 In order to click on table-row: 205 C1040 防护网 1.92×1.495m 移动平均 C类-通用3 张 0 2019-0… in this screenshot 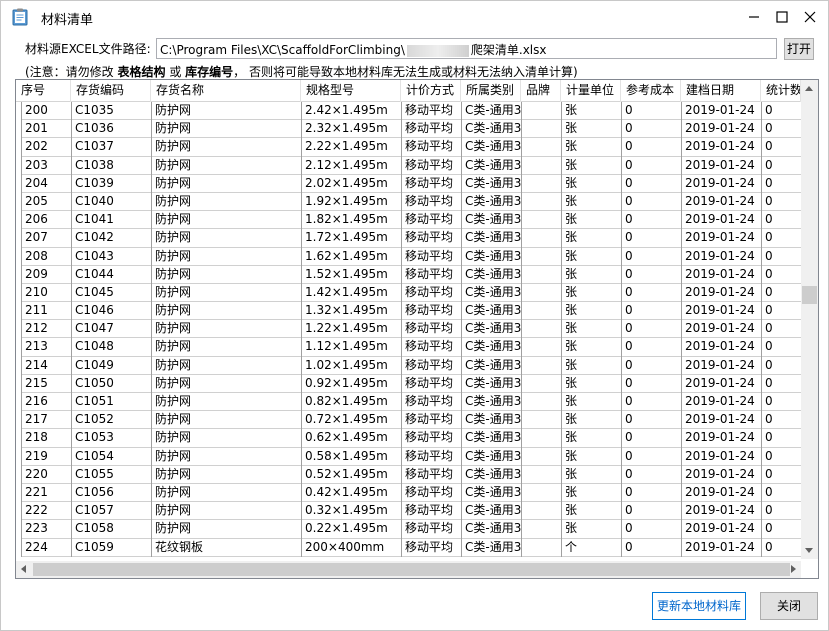, I will do `click(411, 202)`.